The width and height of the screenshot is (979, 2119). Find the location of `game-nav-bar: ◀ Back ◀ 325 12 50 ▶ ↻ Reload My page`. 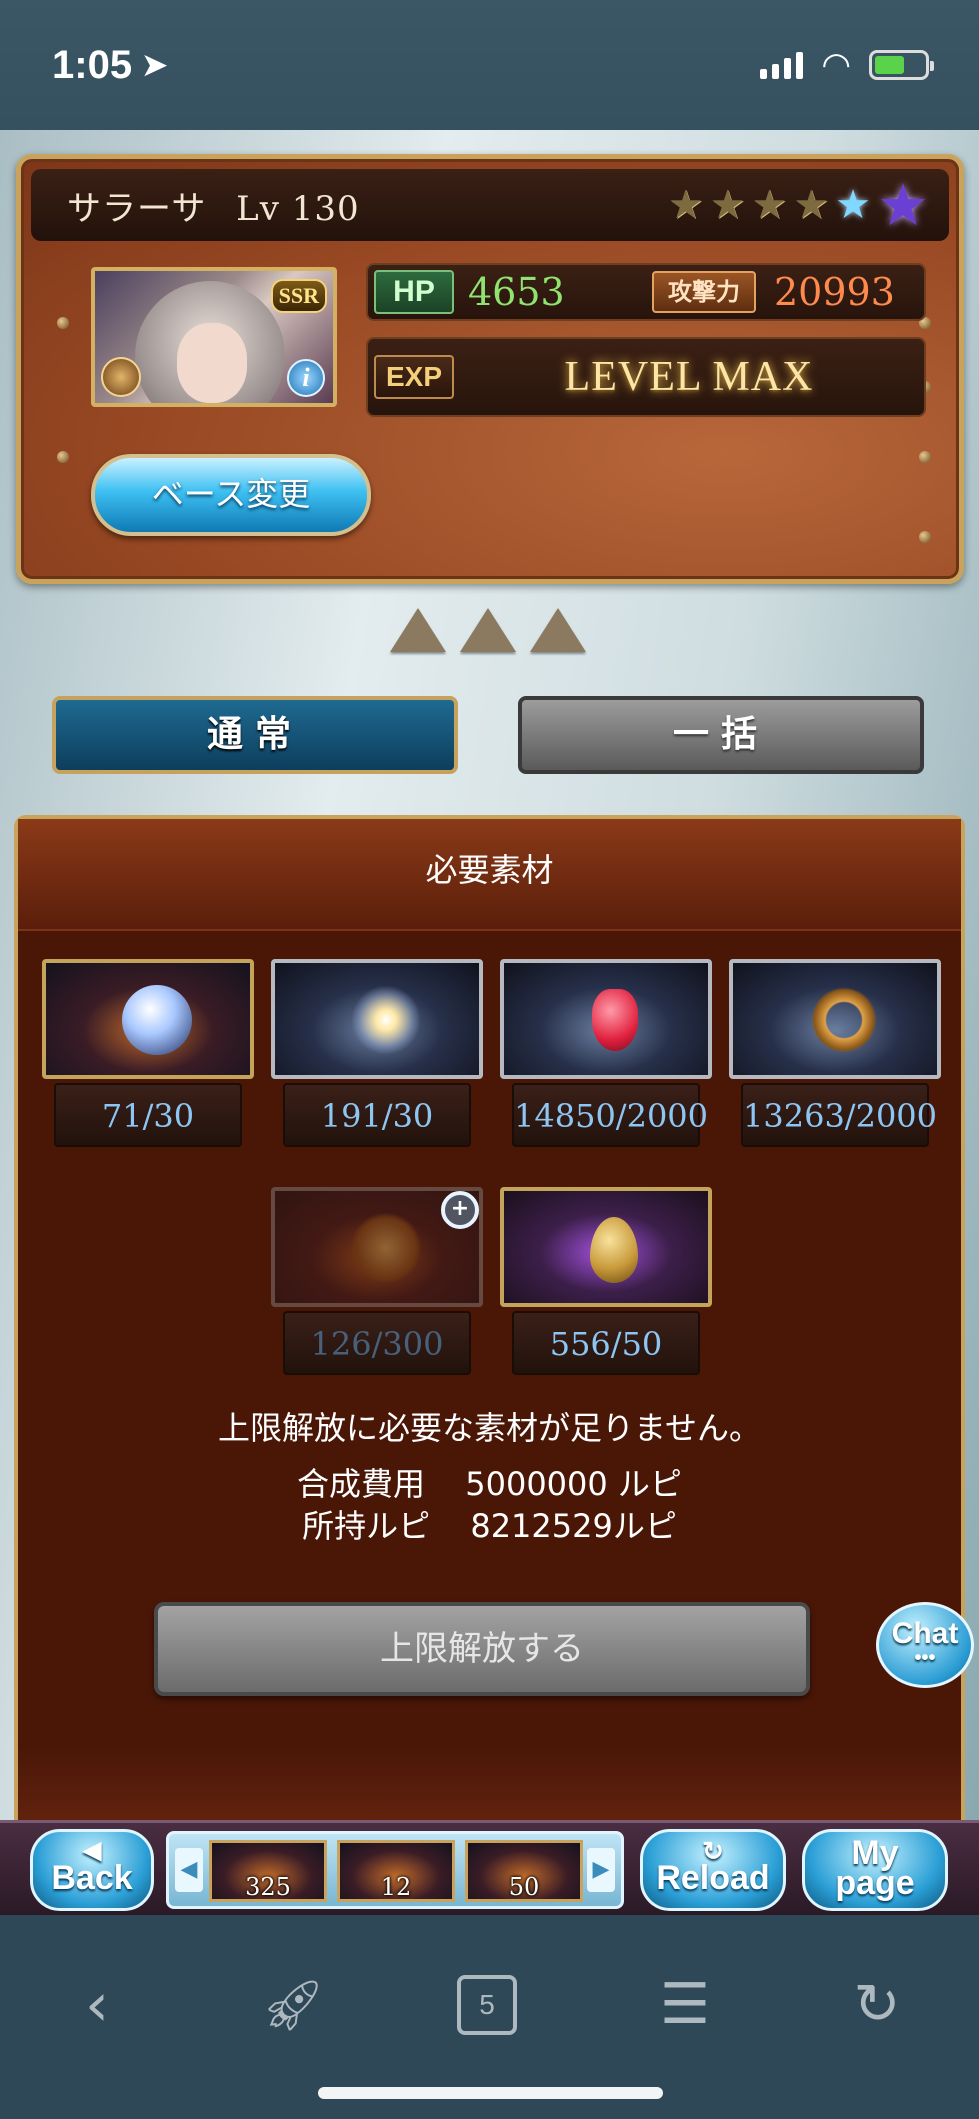

game-nav-bar: ◀ Back ◀ 325 12 50 ▶ ↻ Reload My page is located at coordinates (489, 1867).